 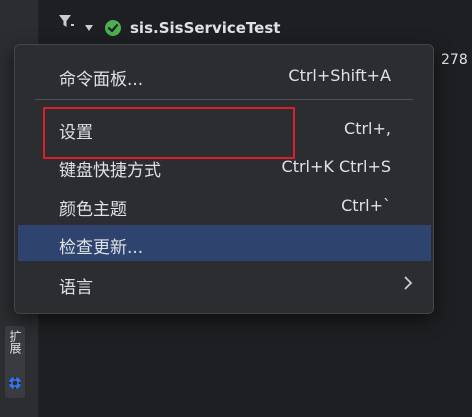 What do you see at coordinates (89, 28) in the screenshot?
I see `chevron-down-icon` at bounding box center [89, 28].